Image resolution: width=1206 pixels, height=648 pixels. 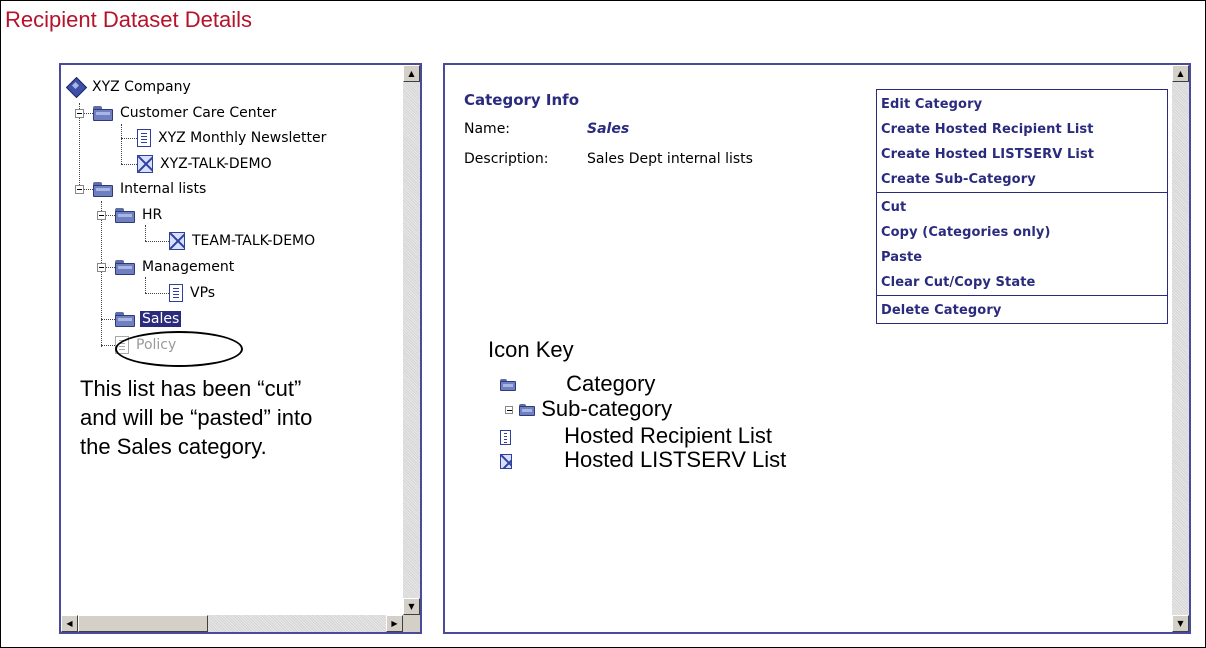 I want to click on tree-item-sales: Sales, so click(x=148, y=319).